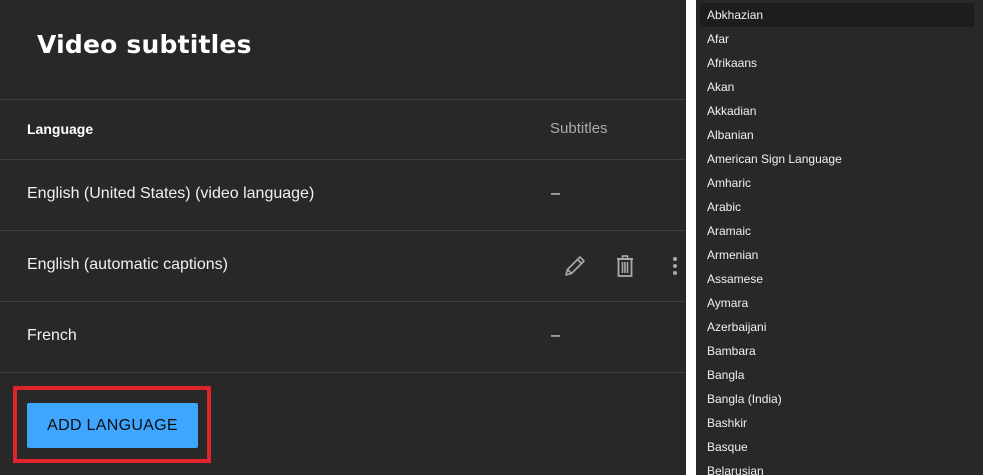 This screenshot has height=475, width=983. I want to click on language-option: Bambara, so click(837, 351).